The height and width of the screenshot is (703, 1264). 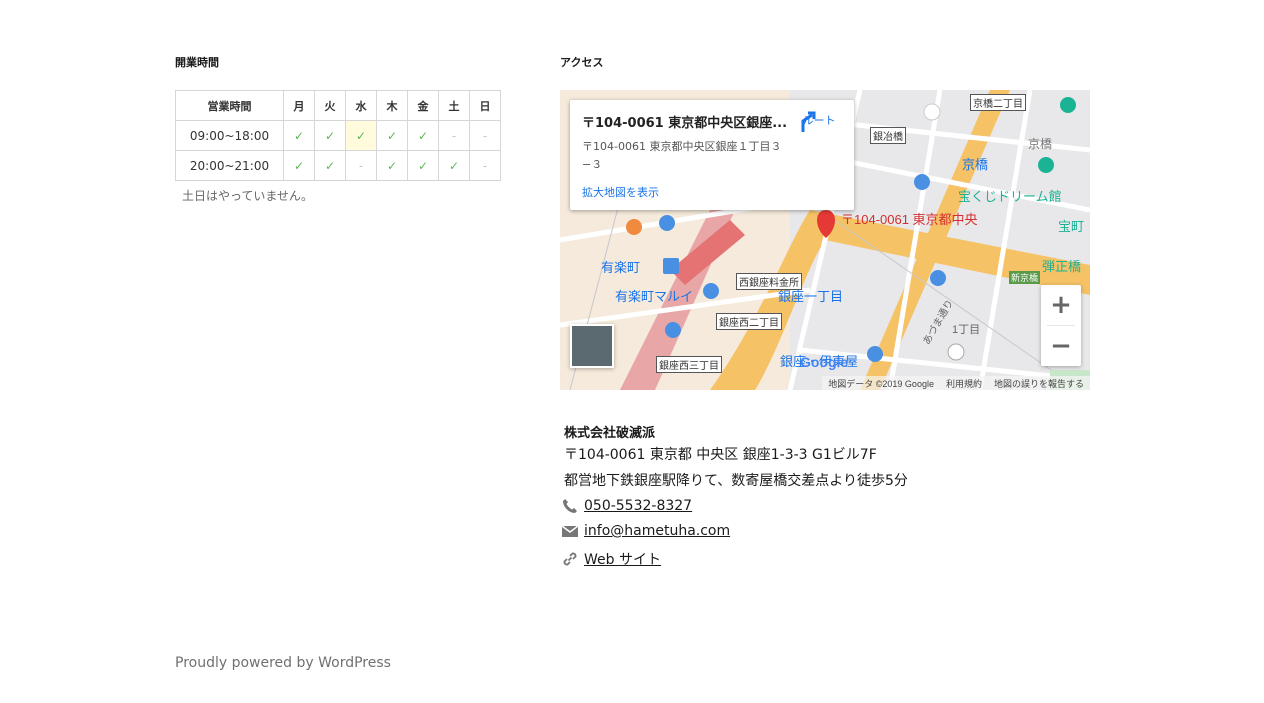 I want to click on day-header-wed: 水, so click(x=361, y=105).